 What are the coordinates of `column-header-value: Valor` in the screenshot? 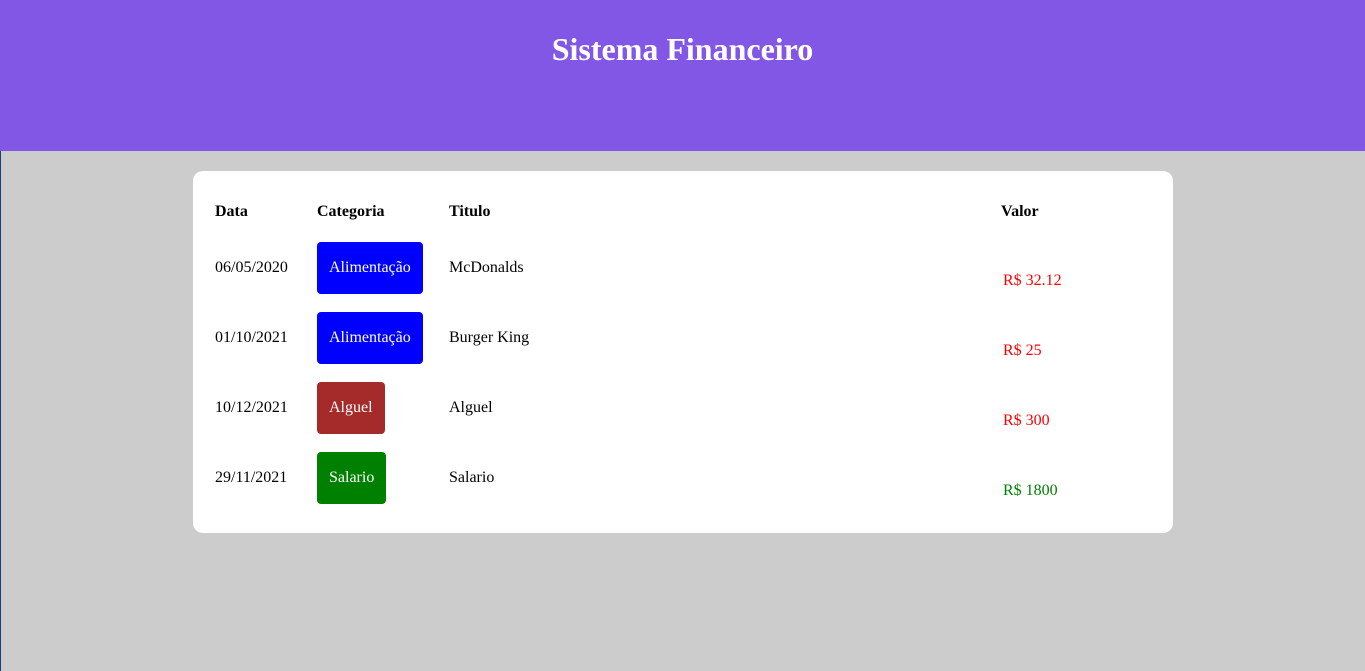 It's located at (1020, 211).